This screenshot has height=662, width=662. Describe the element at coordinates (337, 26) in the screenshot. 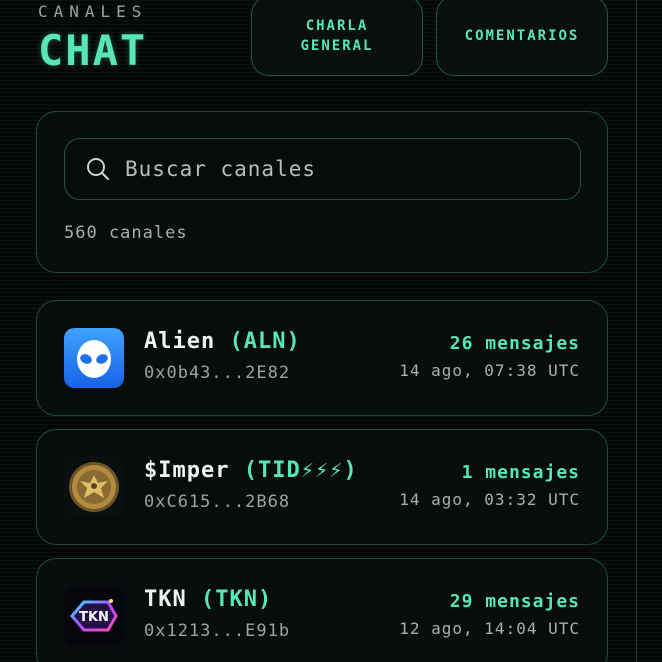

I see `tab-label-line1: CHARLA` at that location.